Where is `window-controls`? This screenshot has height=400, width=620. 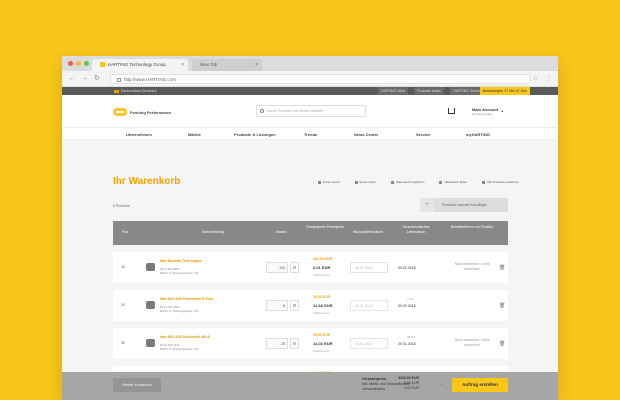 window-controls is located at coordinates (78, 63).